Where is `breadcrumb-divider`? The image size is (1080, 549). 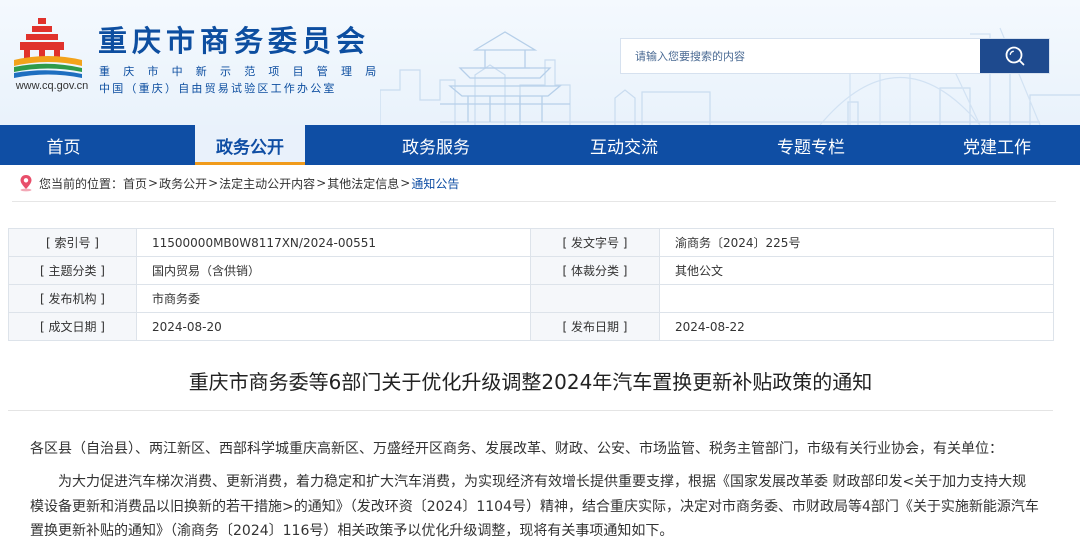 breadcrumb-divider is located at coordinates (534, 201).